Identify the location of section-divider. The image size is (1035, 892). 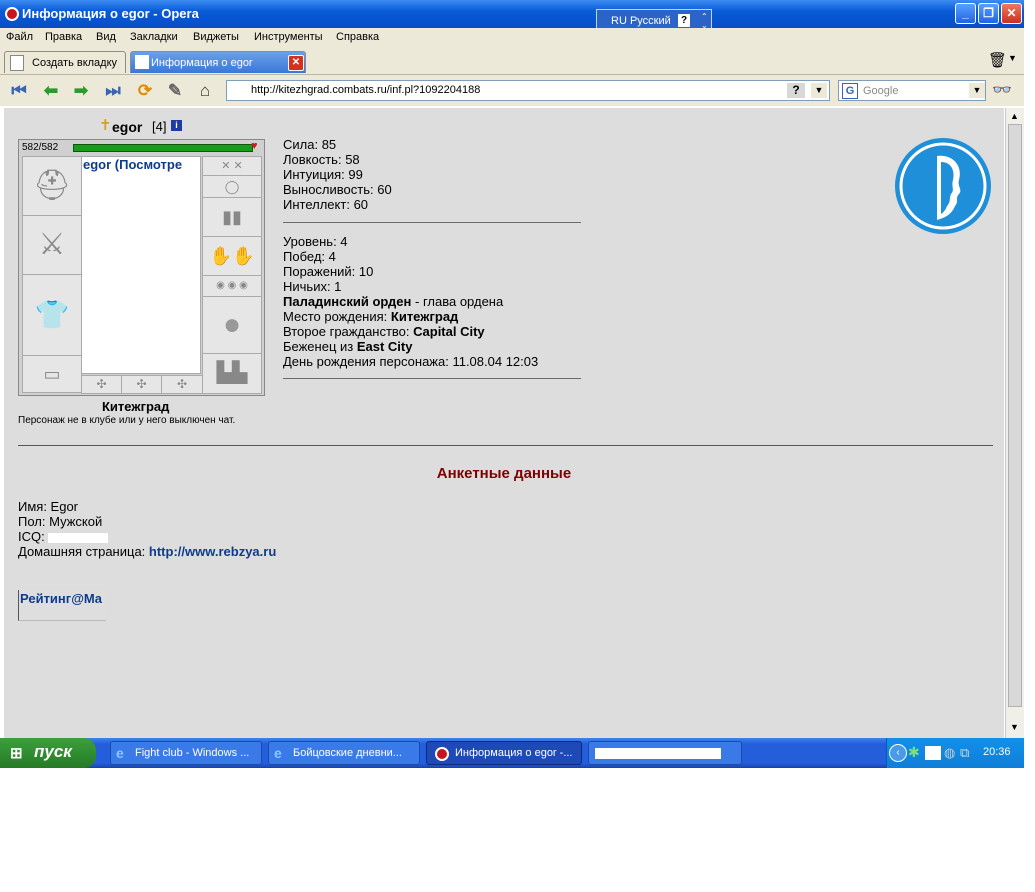
(505, 445).